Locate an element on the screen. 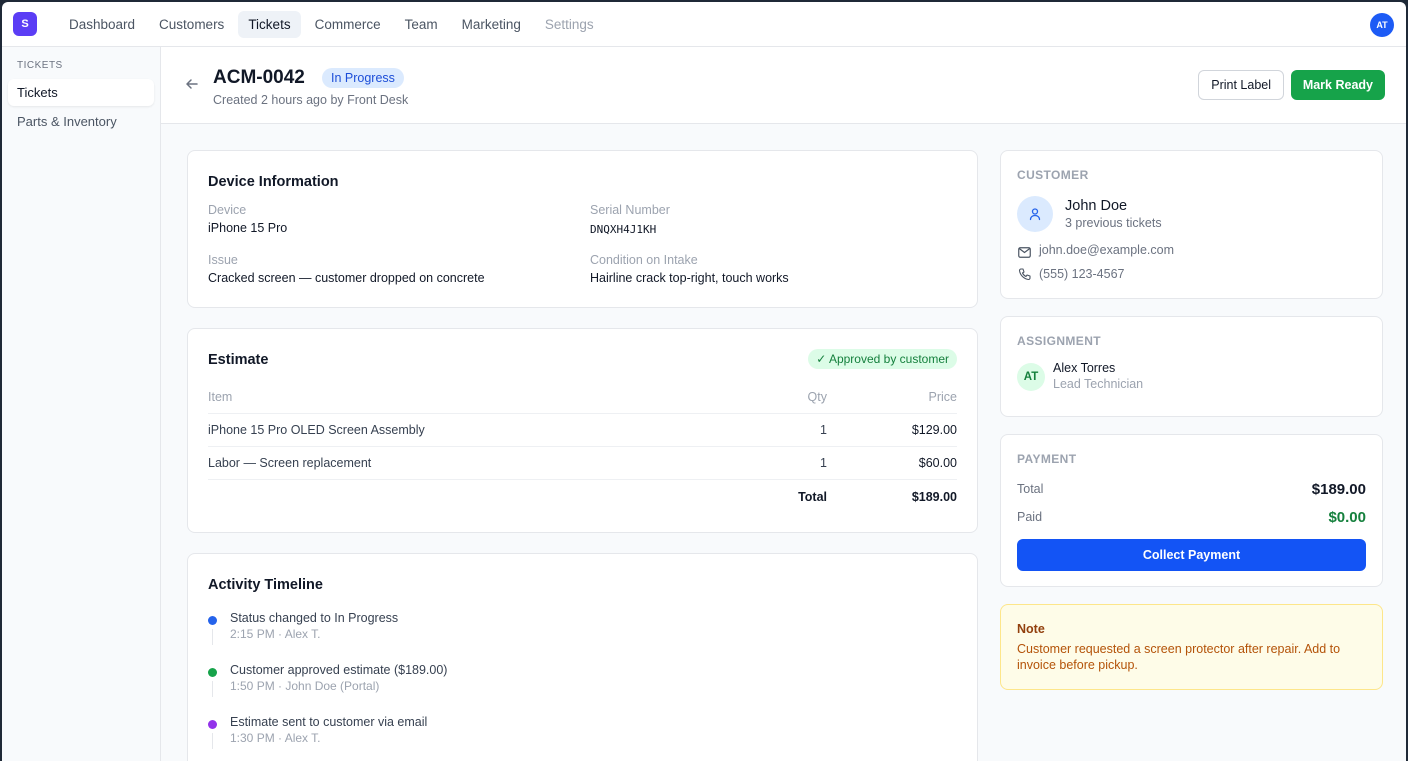 This screenshot has width=1408, height=761. approved-label: Approved by customer is located at coordinates (888, 359).